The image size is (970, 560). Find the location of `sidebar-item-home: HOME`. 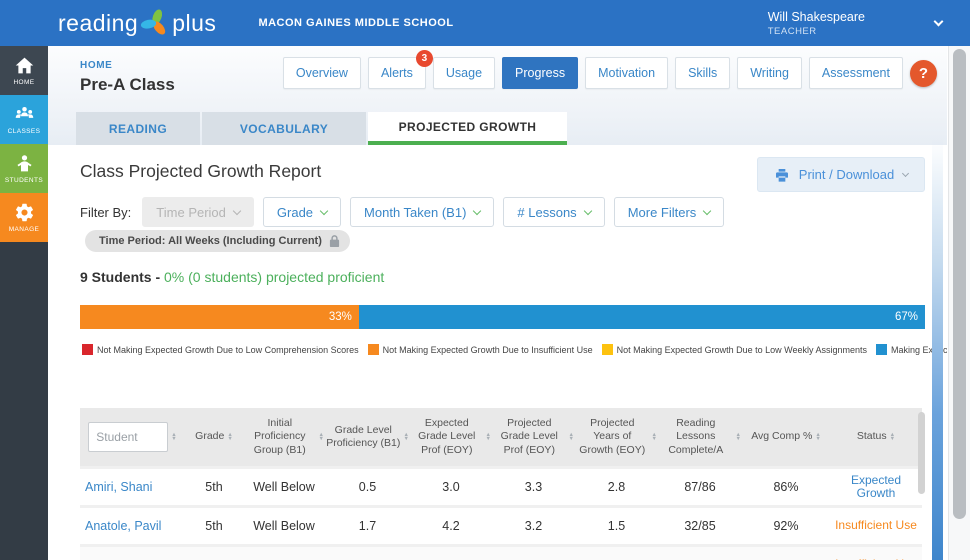

sidebar-item-home: HOME is located at coordinates (24, 70).